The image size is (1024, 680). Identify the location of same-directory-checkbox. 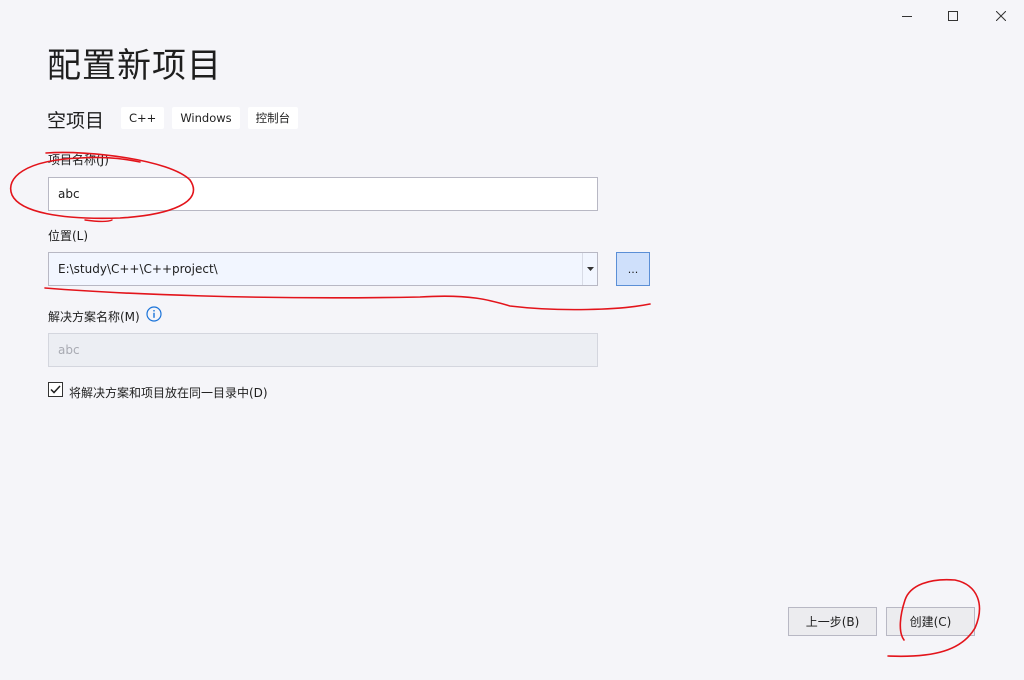
(55, 389).